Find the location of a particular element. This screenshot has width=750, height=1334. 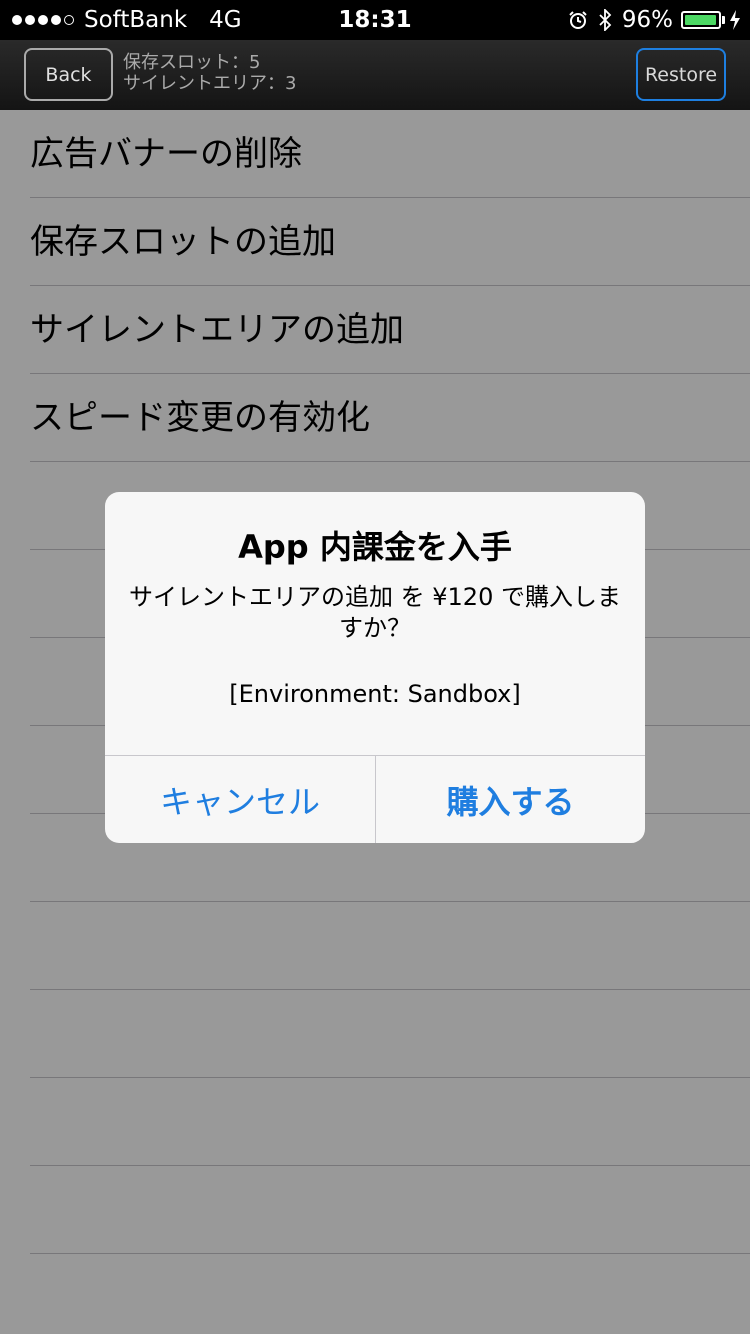

counters: 保存スロット：5 サイレントエリア：3 is located at coordinates (209, 73).